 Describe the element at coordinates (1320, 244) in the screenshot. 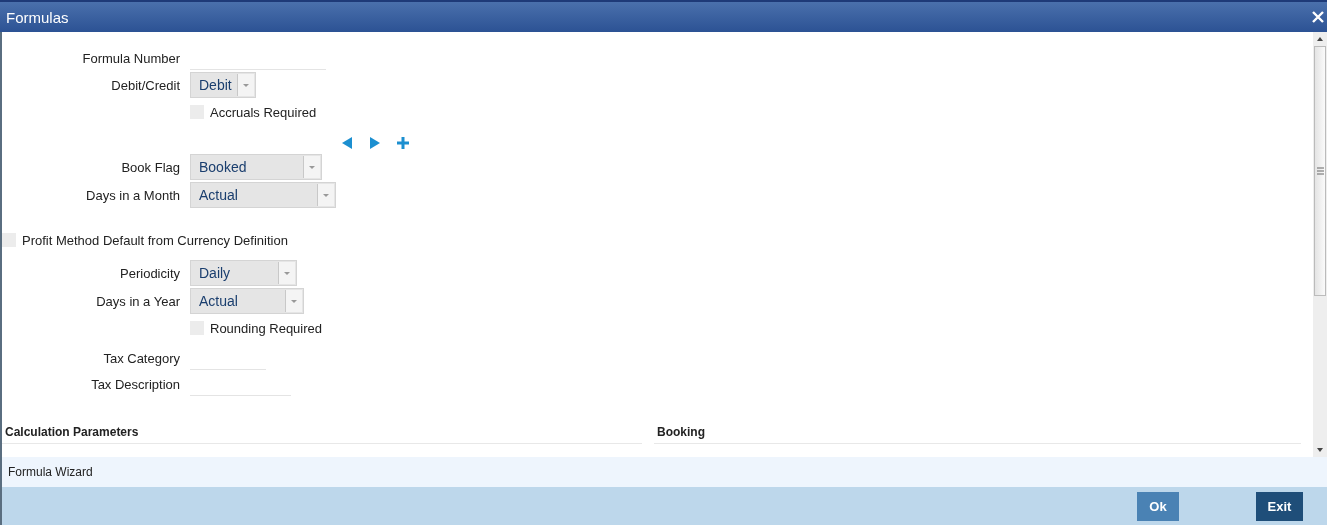

I see `scrollbar` at that location.